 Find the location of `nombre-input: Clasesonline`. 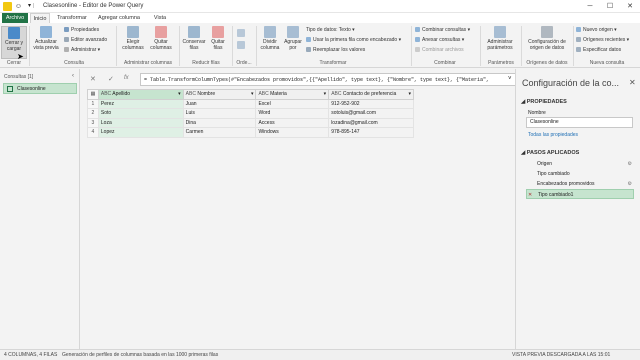

nombre-input: Clasesonline is located at coordinates (579, 122).